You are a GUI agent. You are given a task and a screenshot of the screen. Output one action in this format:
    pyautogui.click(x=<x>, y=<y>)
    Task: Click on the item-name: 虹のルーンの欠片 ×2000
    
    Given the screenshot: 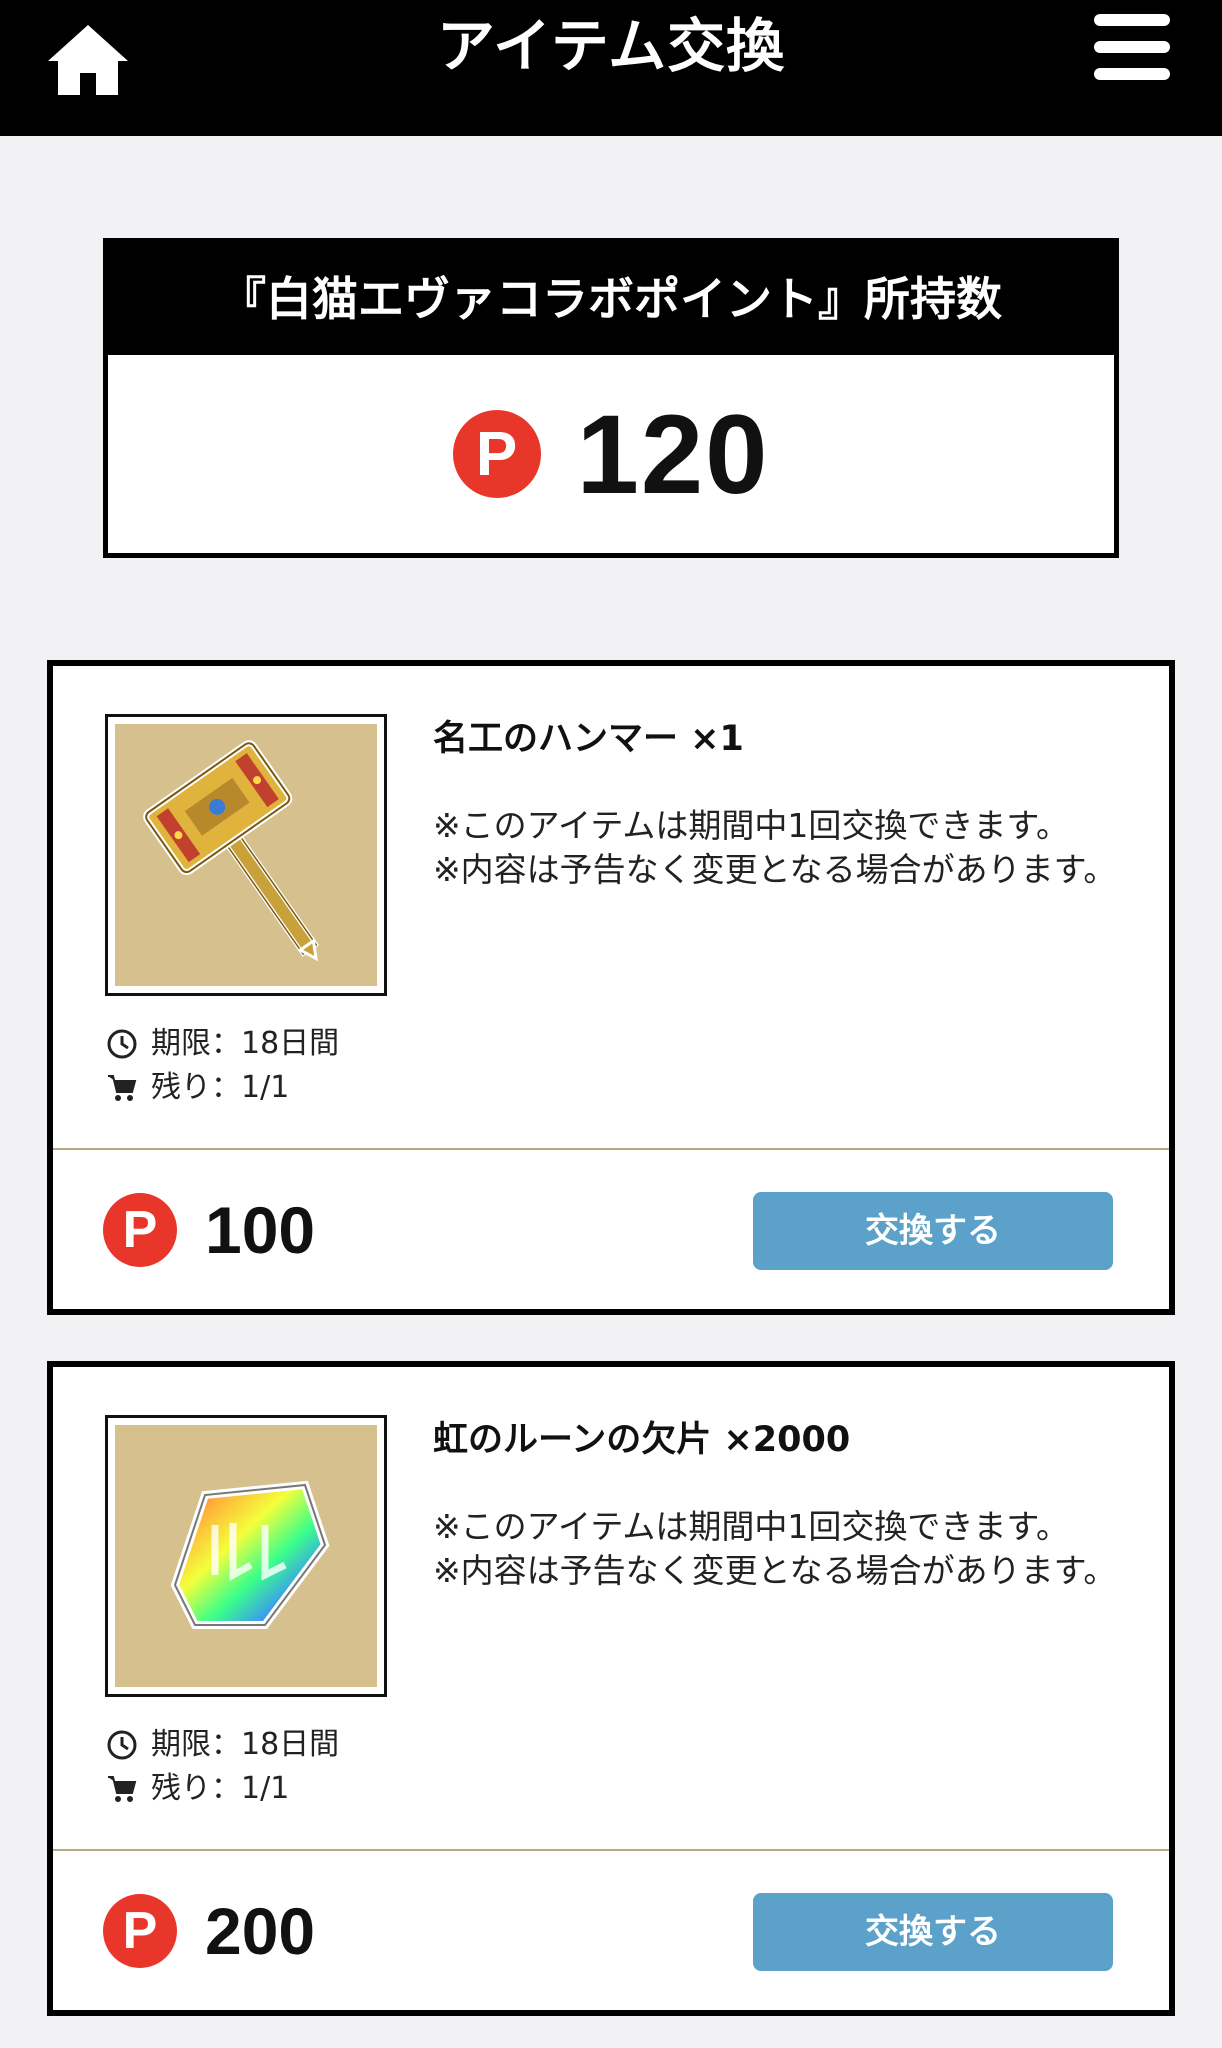 What is the action you would take?
    pyautogui.click(x=642, y=1440)
    